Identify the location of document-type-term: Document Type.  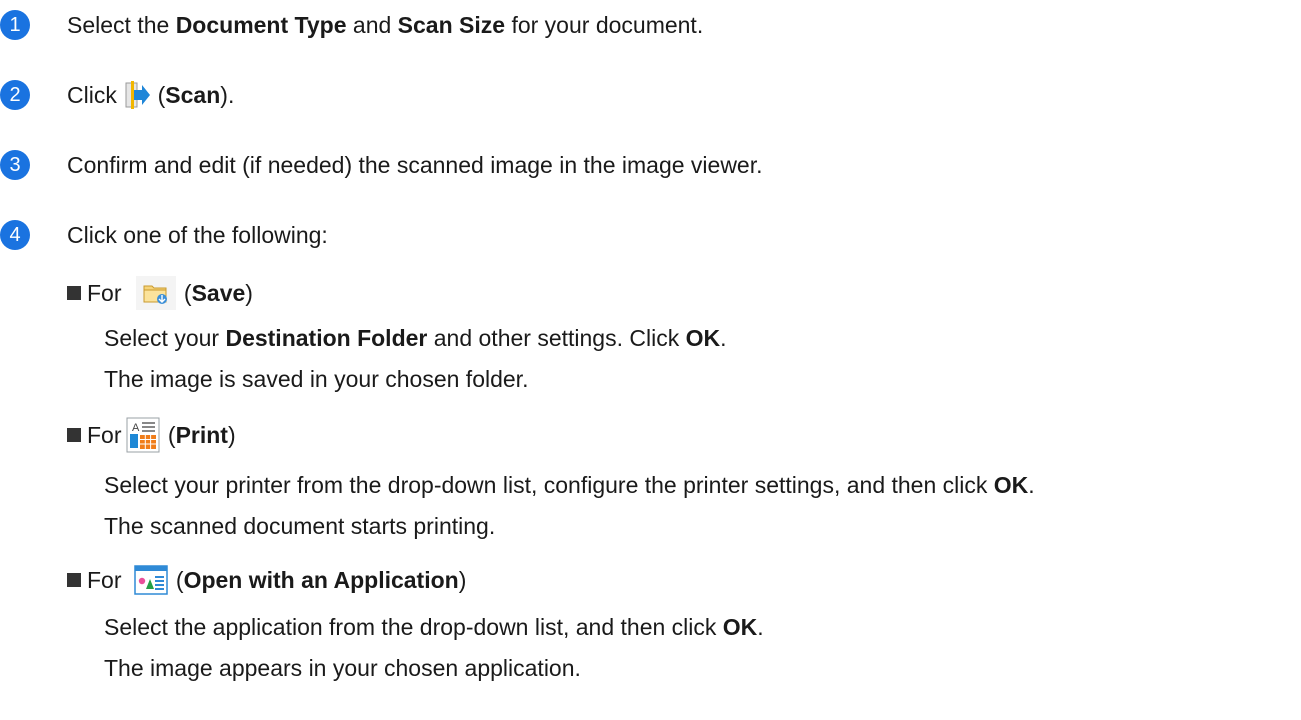
(261, 25).